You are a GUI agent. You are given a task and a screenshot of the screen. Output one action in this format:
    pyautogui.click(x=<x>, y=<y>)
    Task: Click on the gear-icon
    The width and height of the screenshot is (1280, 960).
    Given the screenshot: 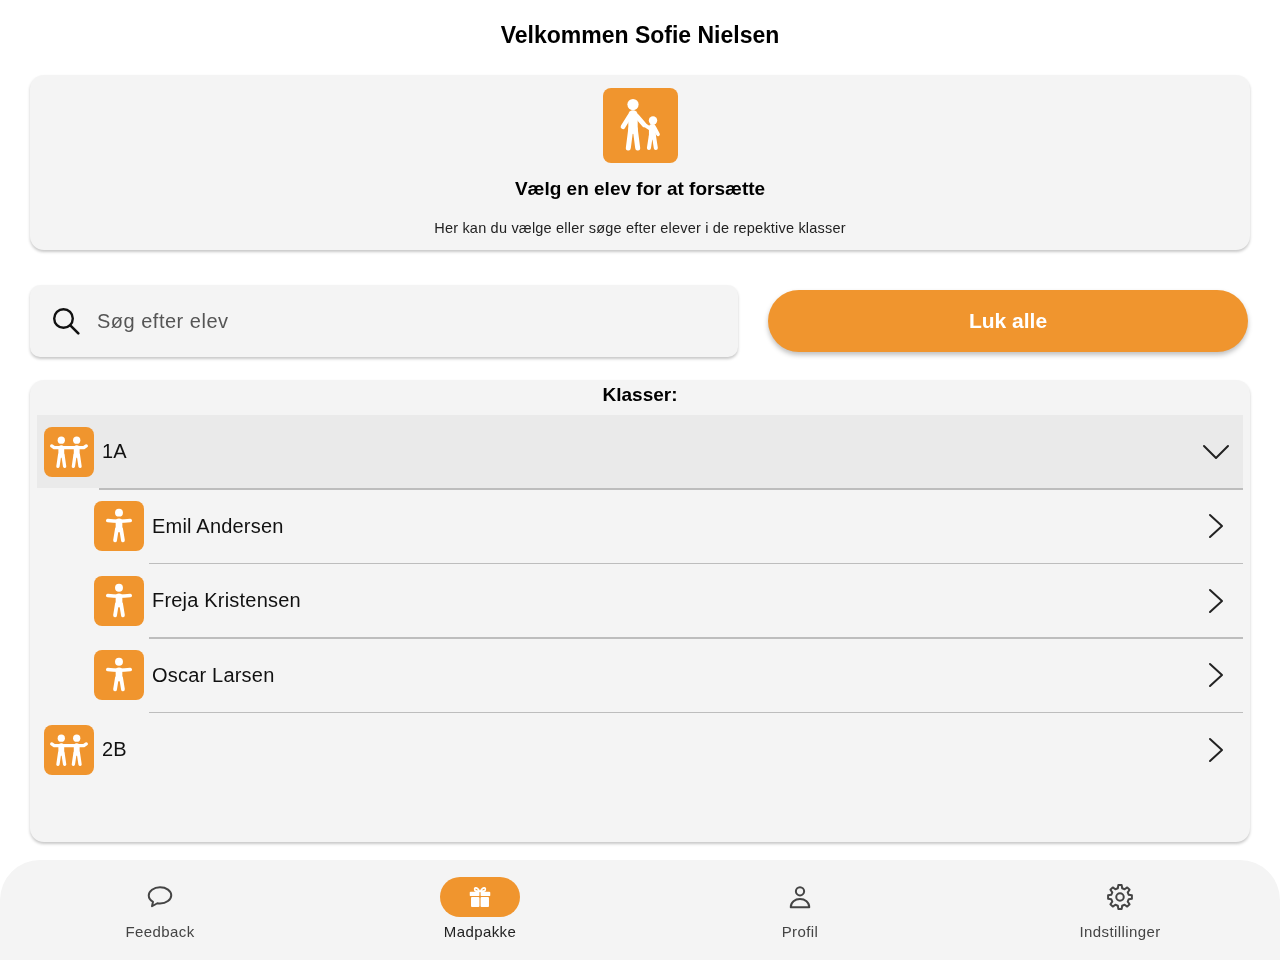 What is the action you would take?
    pyautogui.click(x=1120, y=897)
    